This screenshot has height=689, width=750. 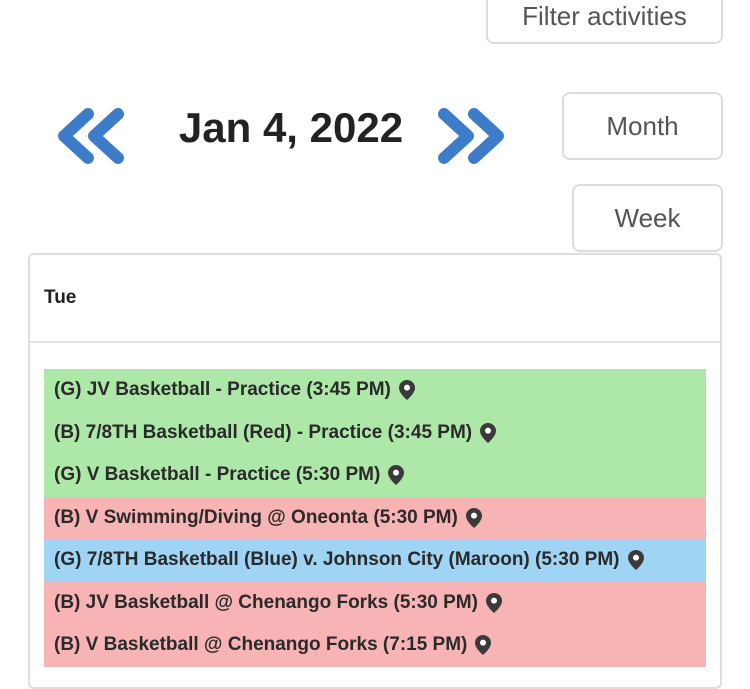 What do you see at coordinates (291, 127) in the screenshot?
I see `current-date-title: Jan 4, 2022` at bounding box center [291, 127].